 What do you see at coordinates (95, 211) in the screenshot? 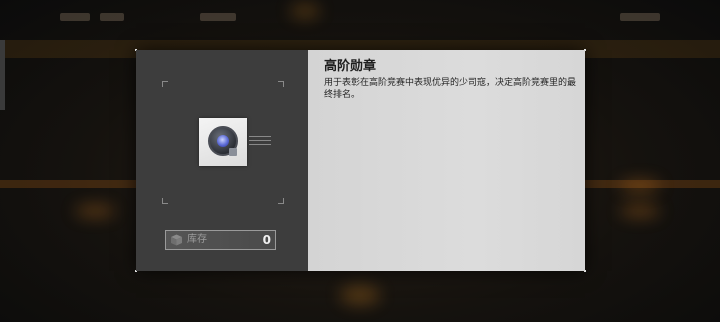
I see `background-glow-left` at bounding box center [95, 211].